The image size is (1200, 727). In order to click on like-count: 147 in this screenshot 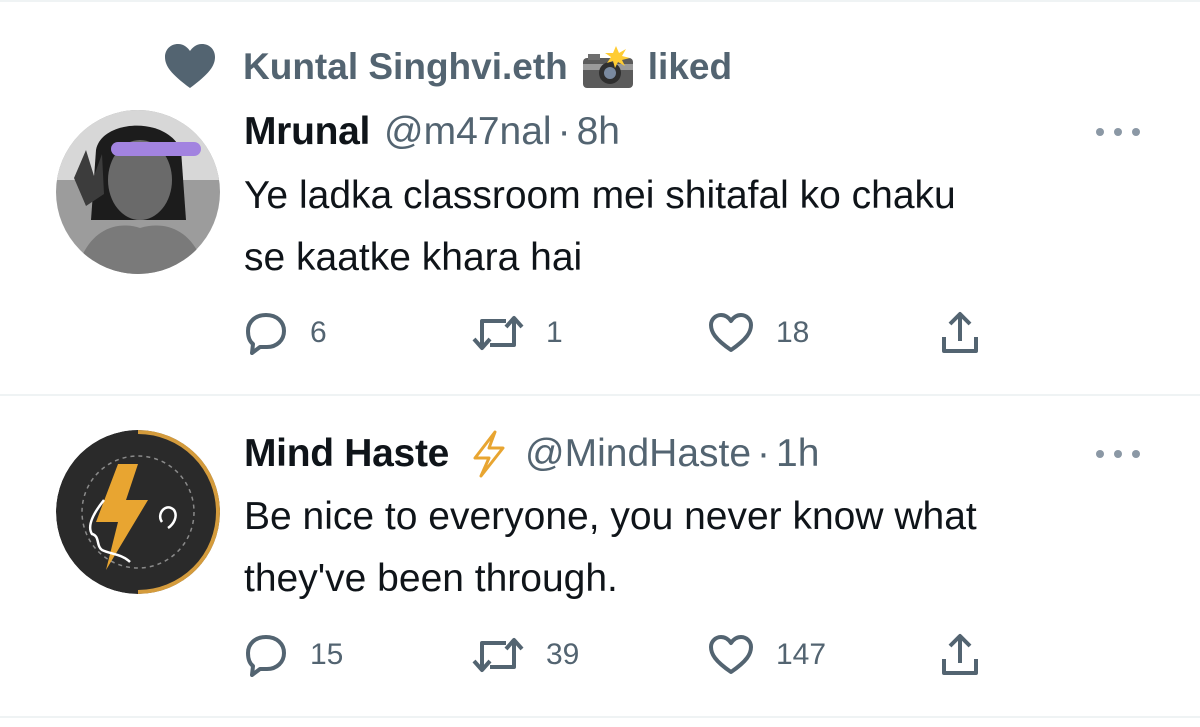, I will do `click(801, 654)`.